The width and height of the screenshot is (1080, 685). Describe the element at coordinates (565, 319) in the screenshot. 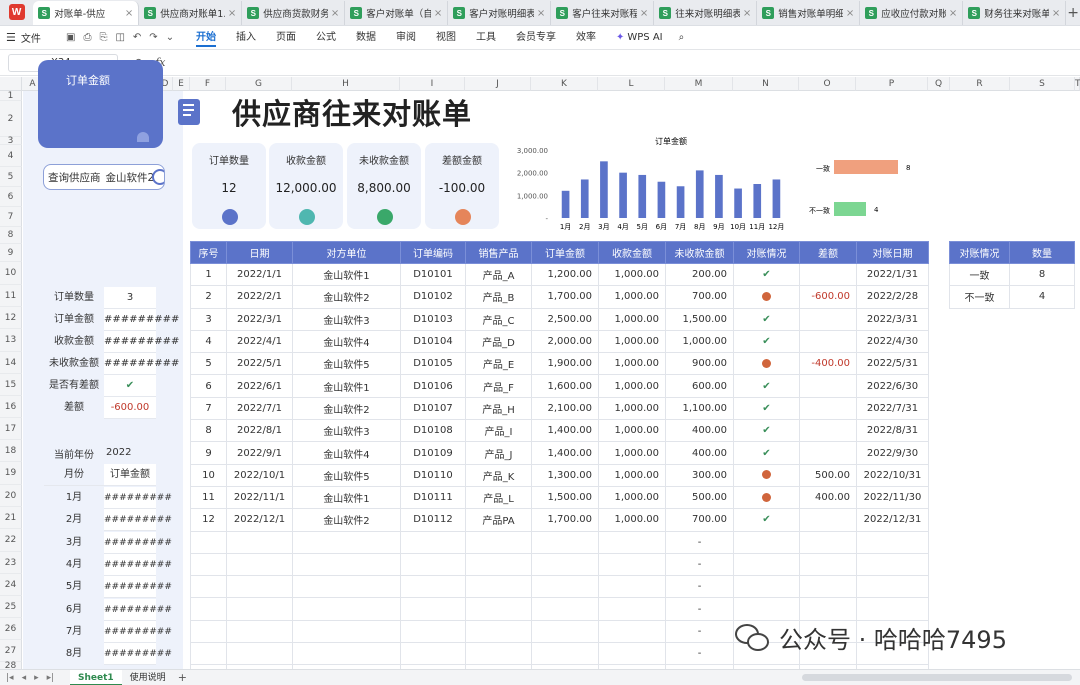

I see `table-cell: 2,500.00` at that location.